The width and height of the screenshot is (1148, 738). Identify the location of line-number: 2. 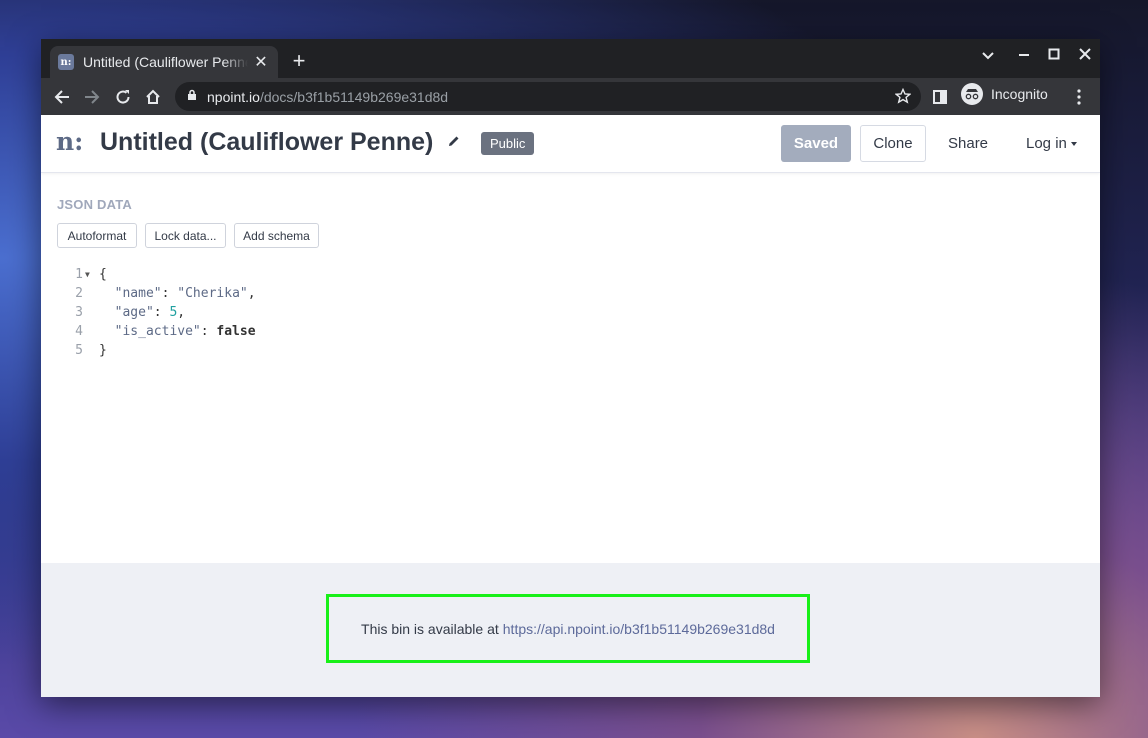
(79, 293).